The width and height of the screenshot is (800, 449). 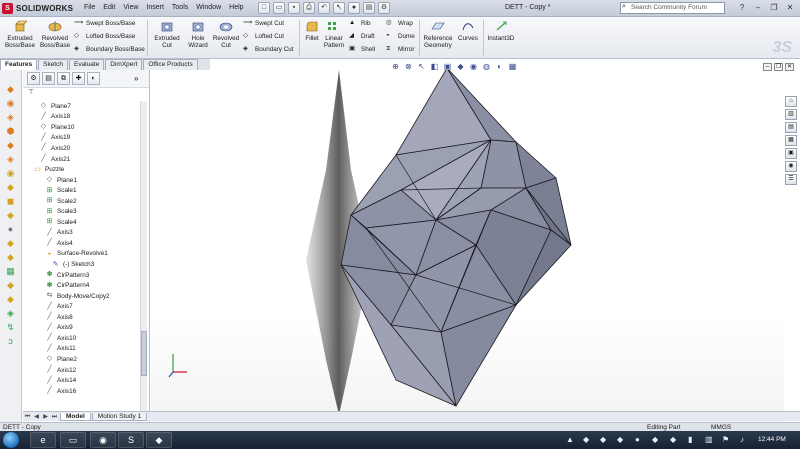 What do you see at coordinates (758, 8) in the screenshot?
I see `minimize-icon: –` at bounding box center [758, 8].